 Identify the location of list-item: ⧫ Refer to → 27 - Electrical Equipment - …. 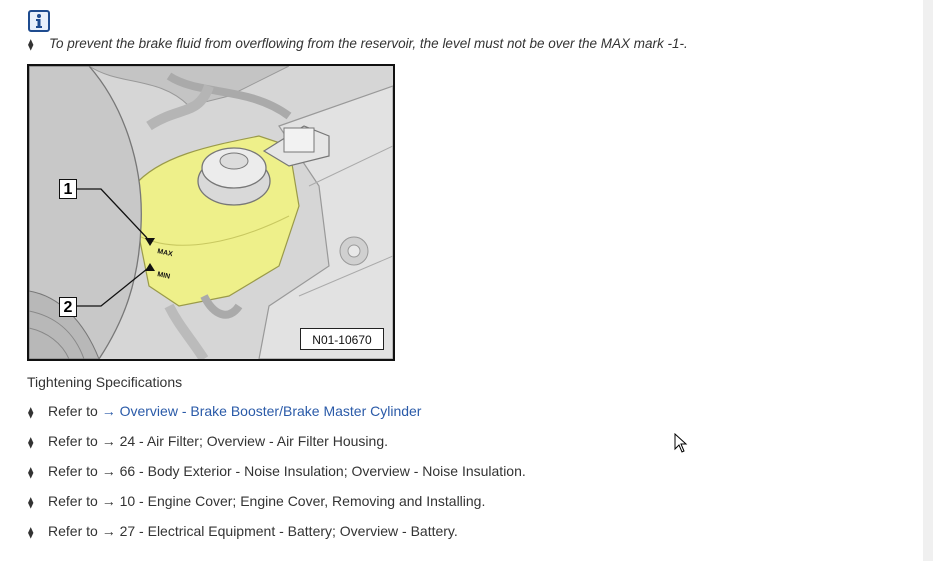
(277, 538).